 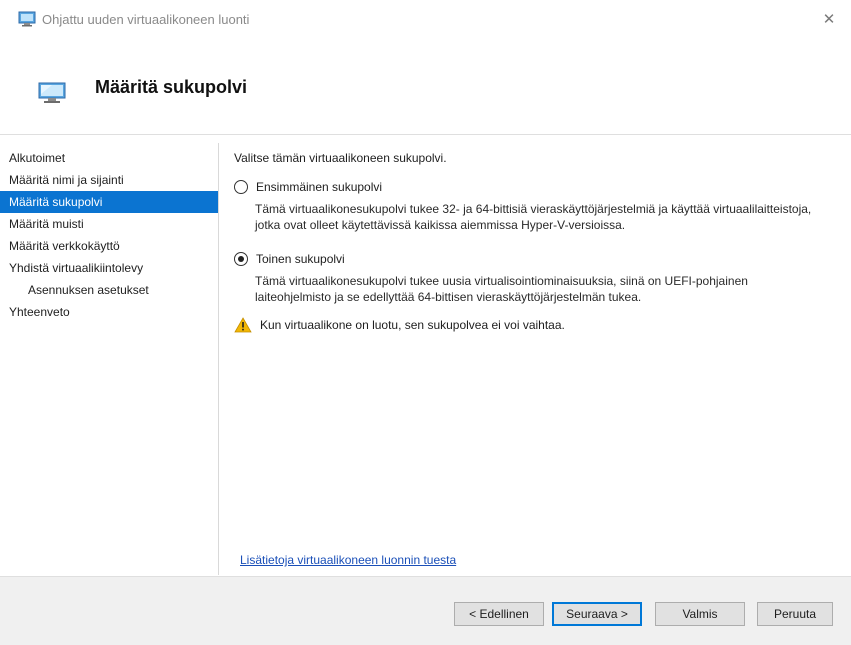 I want to click on page-title: Määritä sukupolvi, so click(x=171, y=87).